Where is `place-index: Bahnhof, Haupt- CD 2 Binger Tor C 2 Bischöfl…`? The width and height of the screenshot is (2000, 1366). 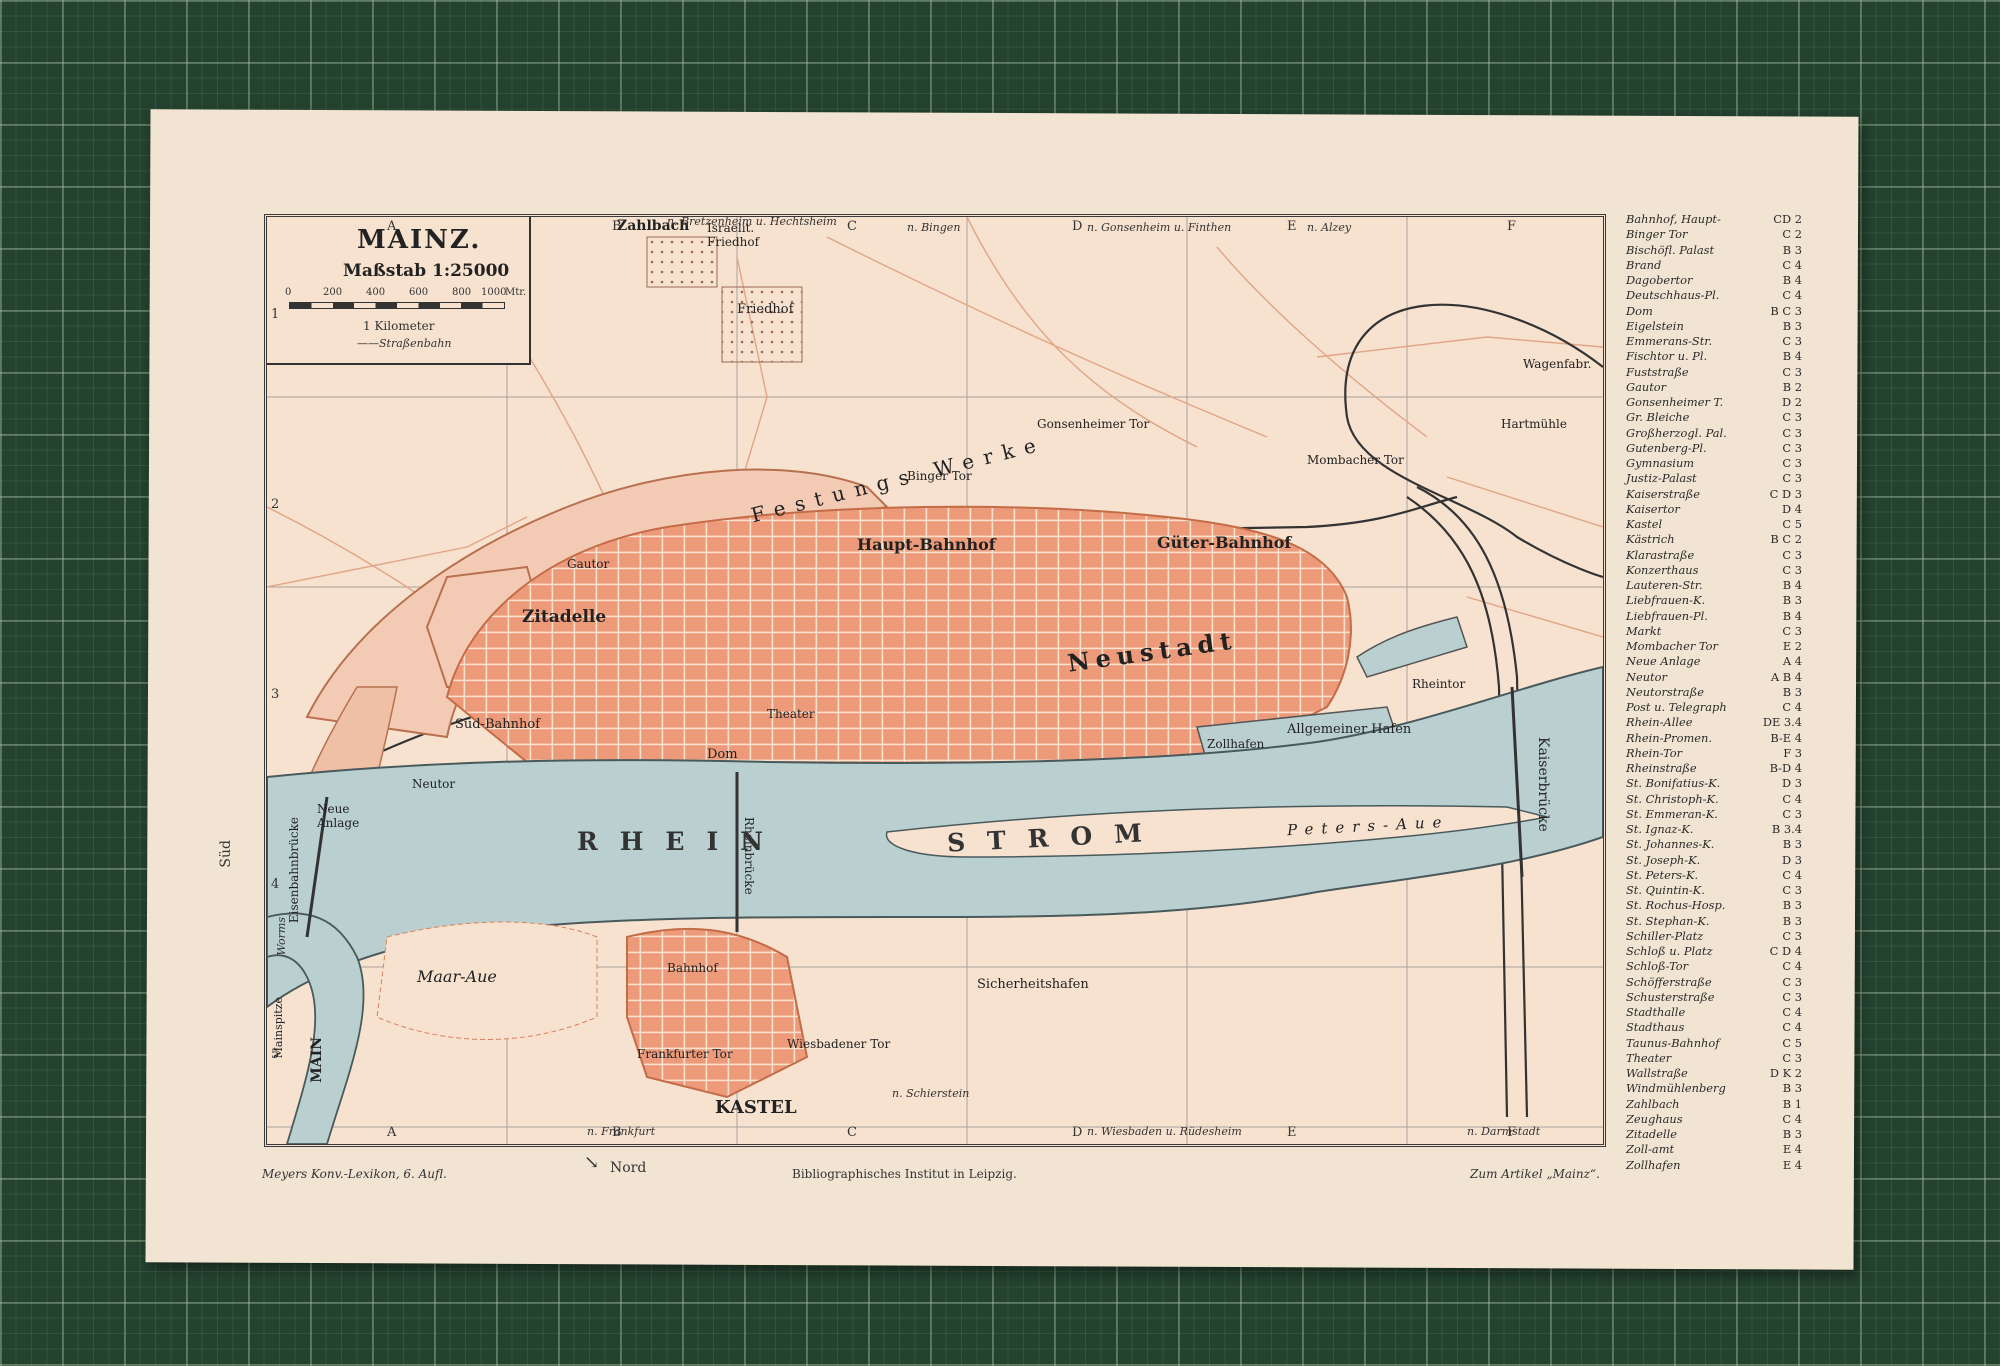
place-index: Bahnhof, Haupt- CD 2 Binger Tor C 2 Bischöfl… is located at coordinates (1714, 692).